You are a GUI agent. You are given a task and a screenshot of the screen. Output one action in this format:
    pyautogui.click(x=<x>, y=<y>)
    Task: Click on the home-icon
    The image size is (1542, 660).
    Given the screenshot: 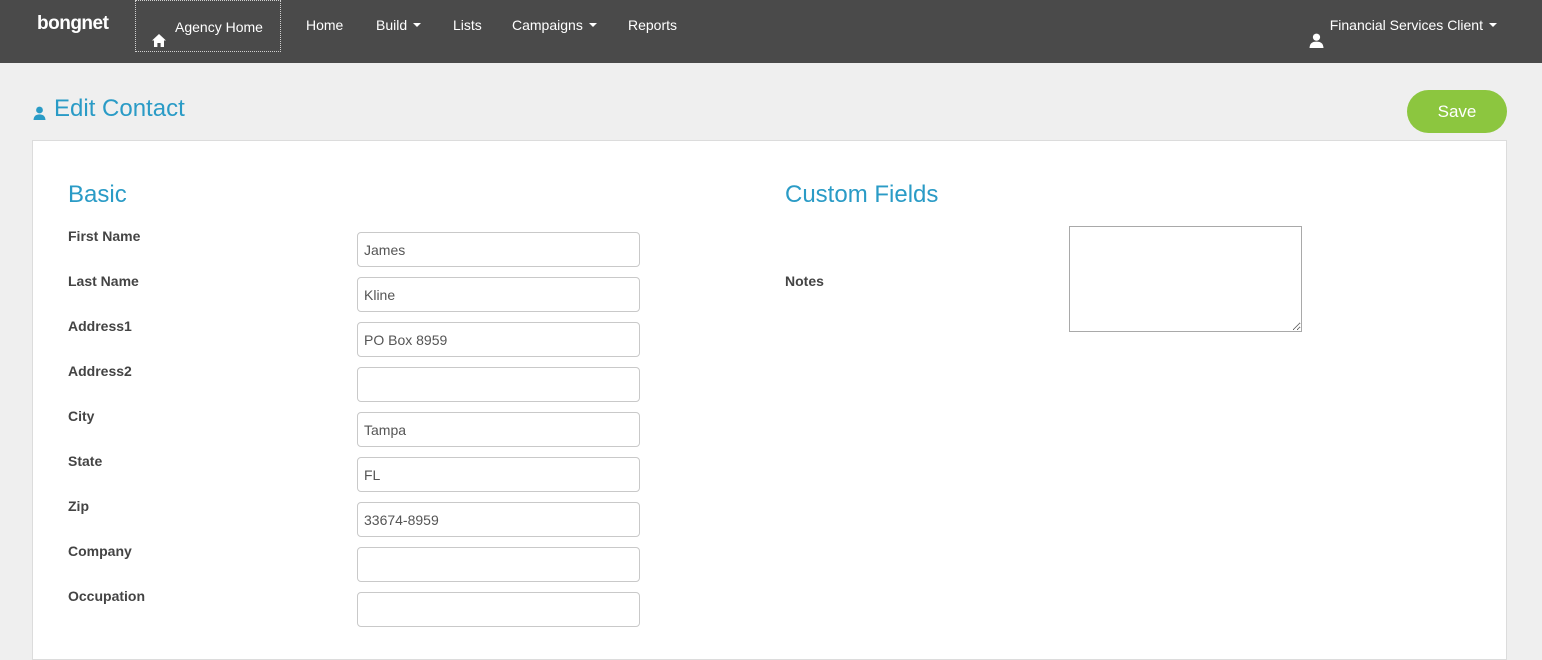 What is the action you would take?
    pyautogui.click(x=159, y=43)
    